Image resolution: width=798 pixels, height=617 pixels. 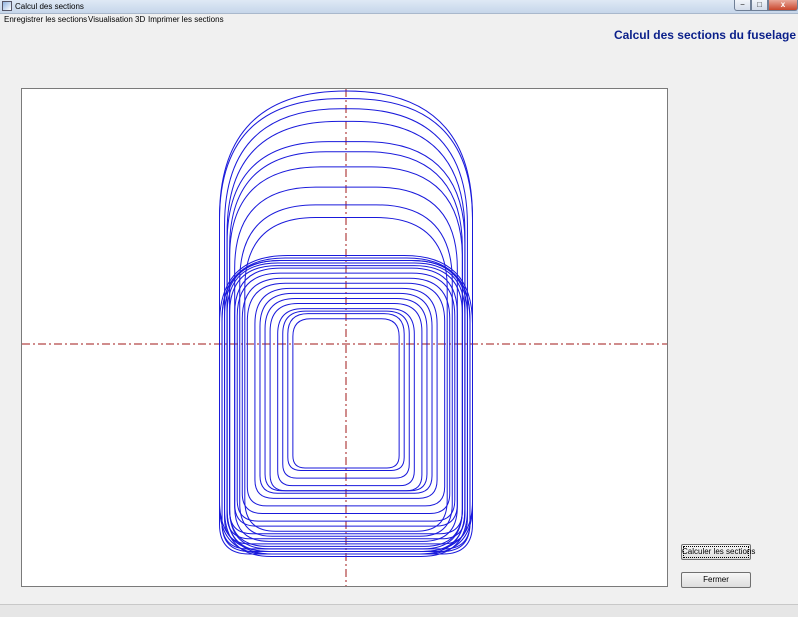 What do you see at coordinates (49, 6) in the screenshot?
I see `window-title: Calcul des sections` at bounding box center [49, 6].